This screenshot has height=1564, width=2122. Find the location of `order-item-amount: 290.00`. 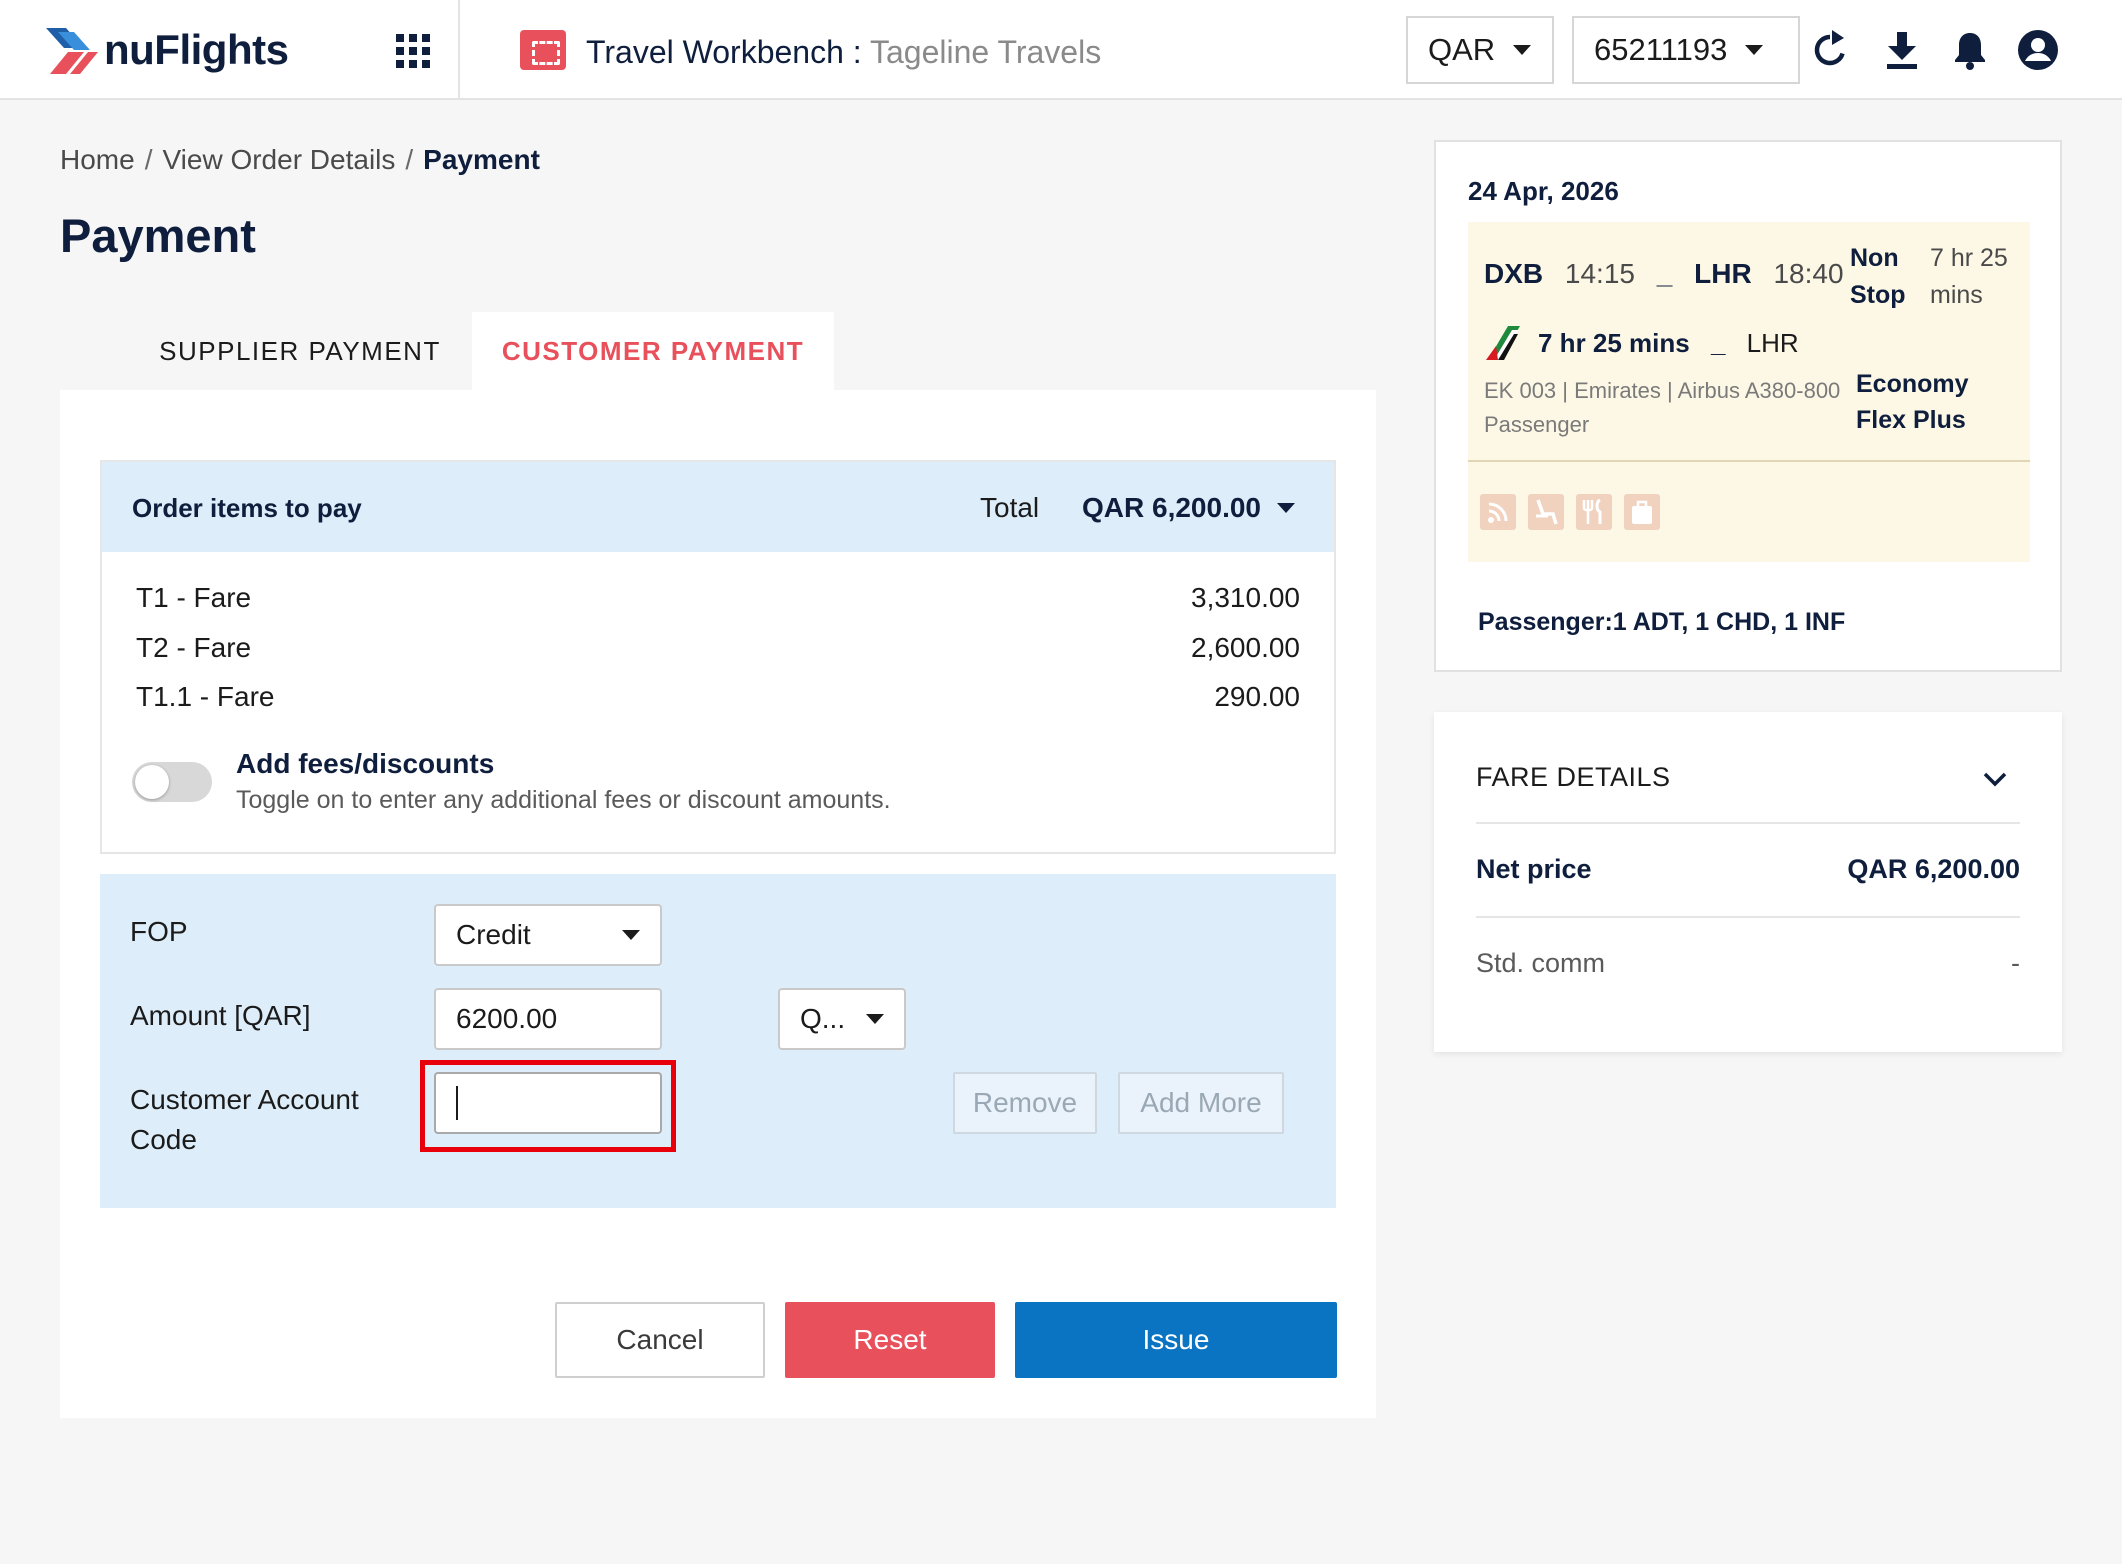

order-item-amount: 290.00 is located at coordinates (1257, 696).